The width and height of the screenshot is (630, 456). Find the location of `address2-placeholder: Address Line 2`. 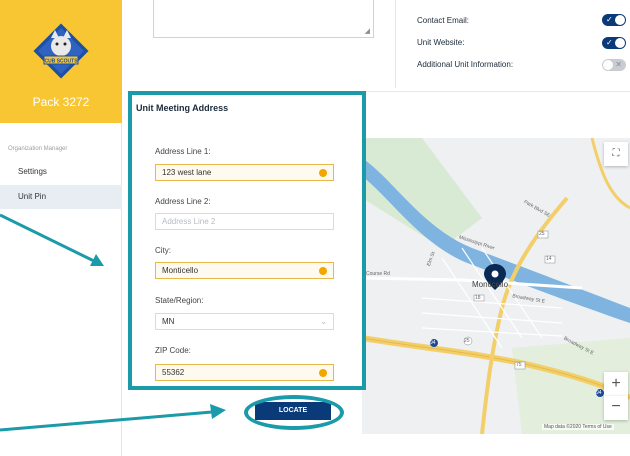

address2-placeholder: Address Line 2 is located at coordinates (189, 221).